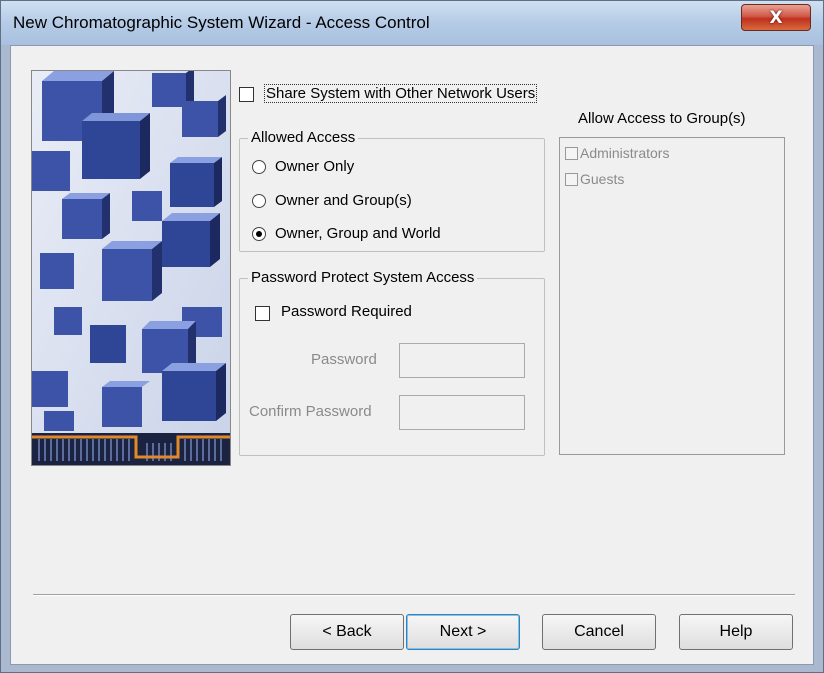 The image size is (824, 673). What do you see at coordinates (401, 93) in the screenshot?
I see `share-system-label: Share System with Other Network Users` at bounding box center [401, 93].